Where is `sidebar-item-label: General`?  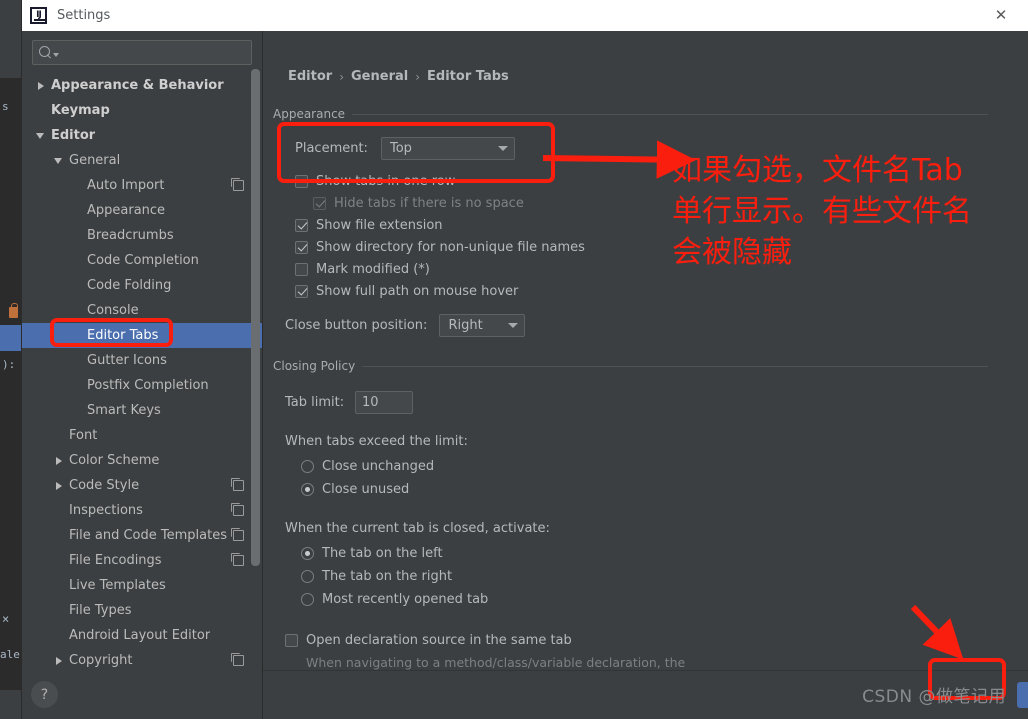
sidebar-item-label: General is located at coordinates (95, 160).